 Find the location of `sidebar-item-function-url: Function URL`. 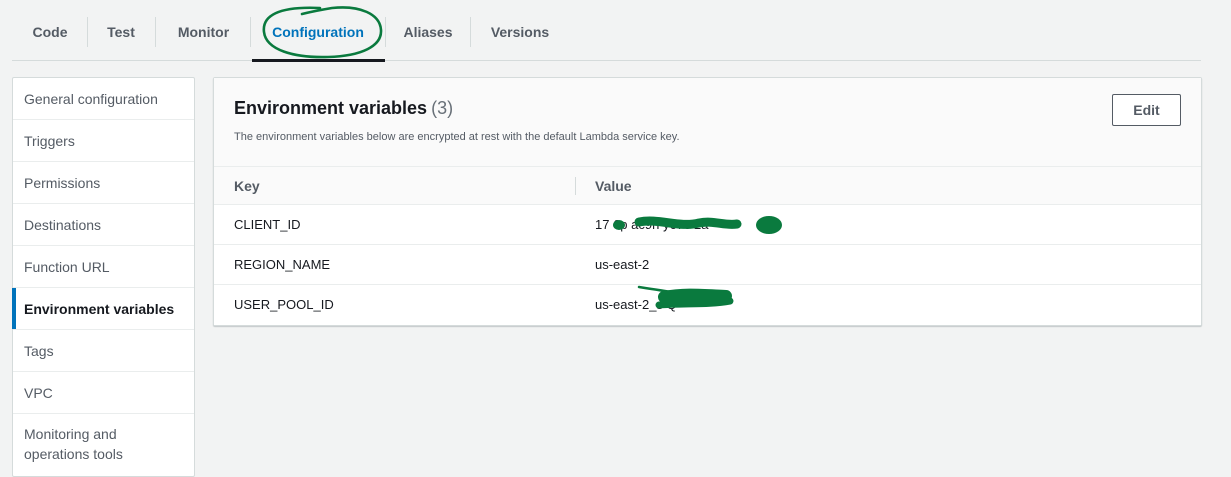

sidebar-item-function-url: Function URL is located at coordinates (103, 267).